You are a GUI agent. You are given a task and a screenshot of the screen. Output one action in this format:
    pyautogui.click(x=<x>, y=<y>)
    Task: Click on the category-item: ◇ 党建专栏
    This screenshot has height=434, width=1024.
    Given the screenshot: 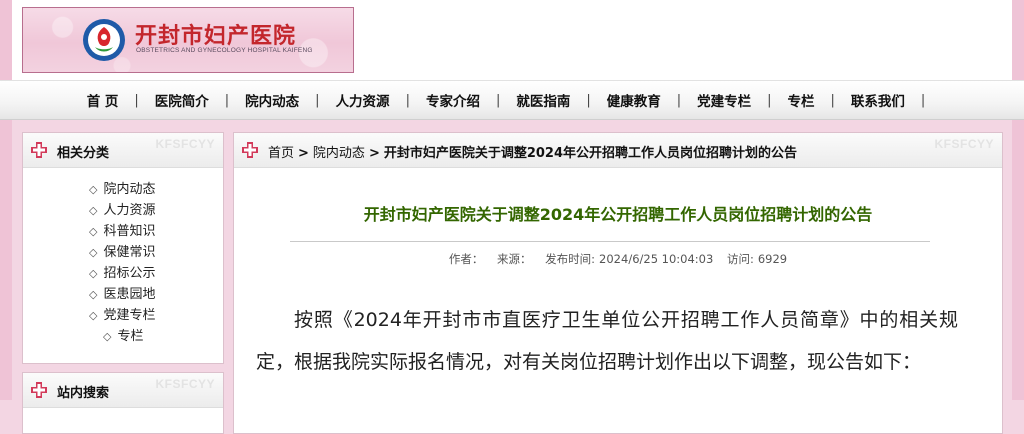 What is the action you would take?
    pyautogui.click(x=123, y=315)
    